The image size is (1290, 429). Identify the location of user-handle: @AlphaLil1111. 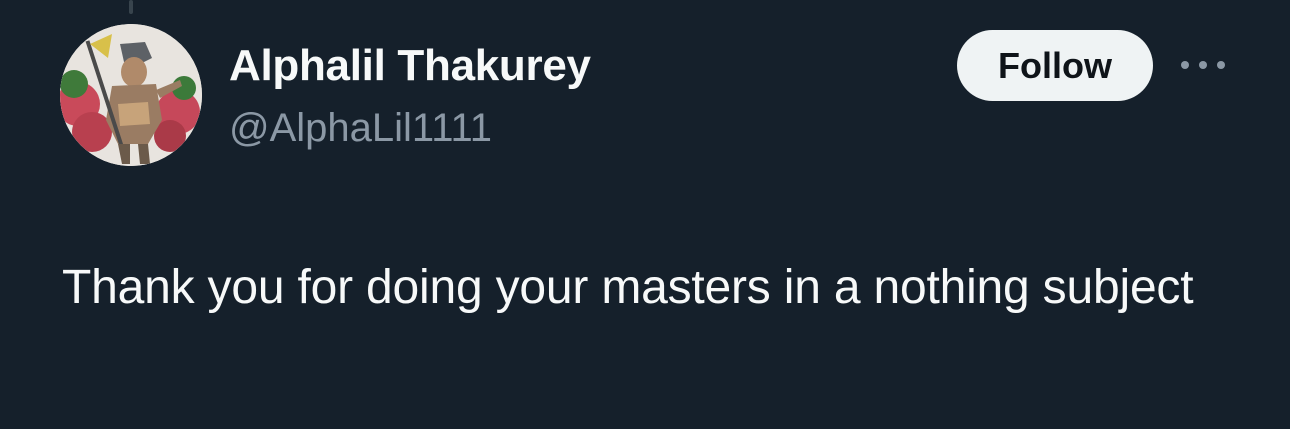
(360, 128).